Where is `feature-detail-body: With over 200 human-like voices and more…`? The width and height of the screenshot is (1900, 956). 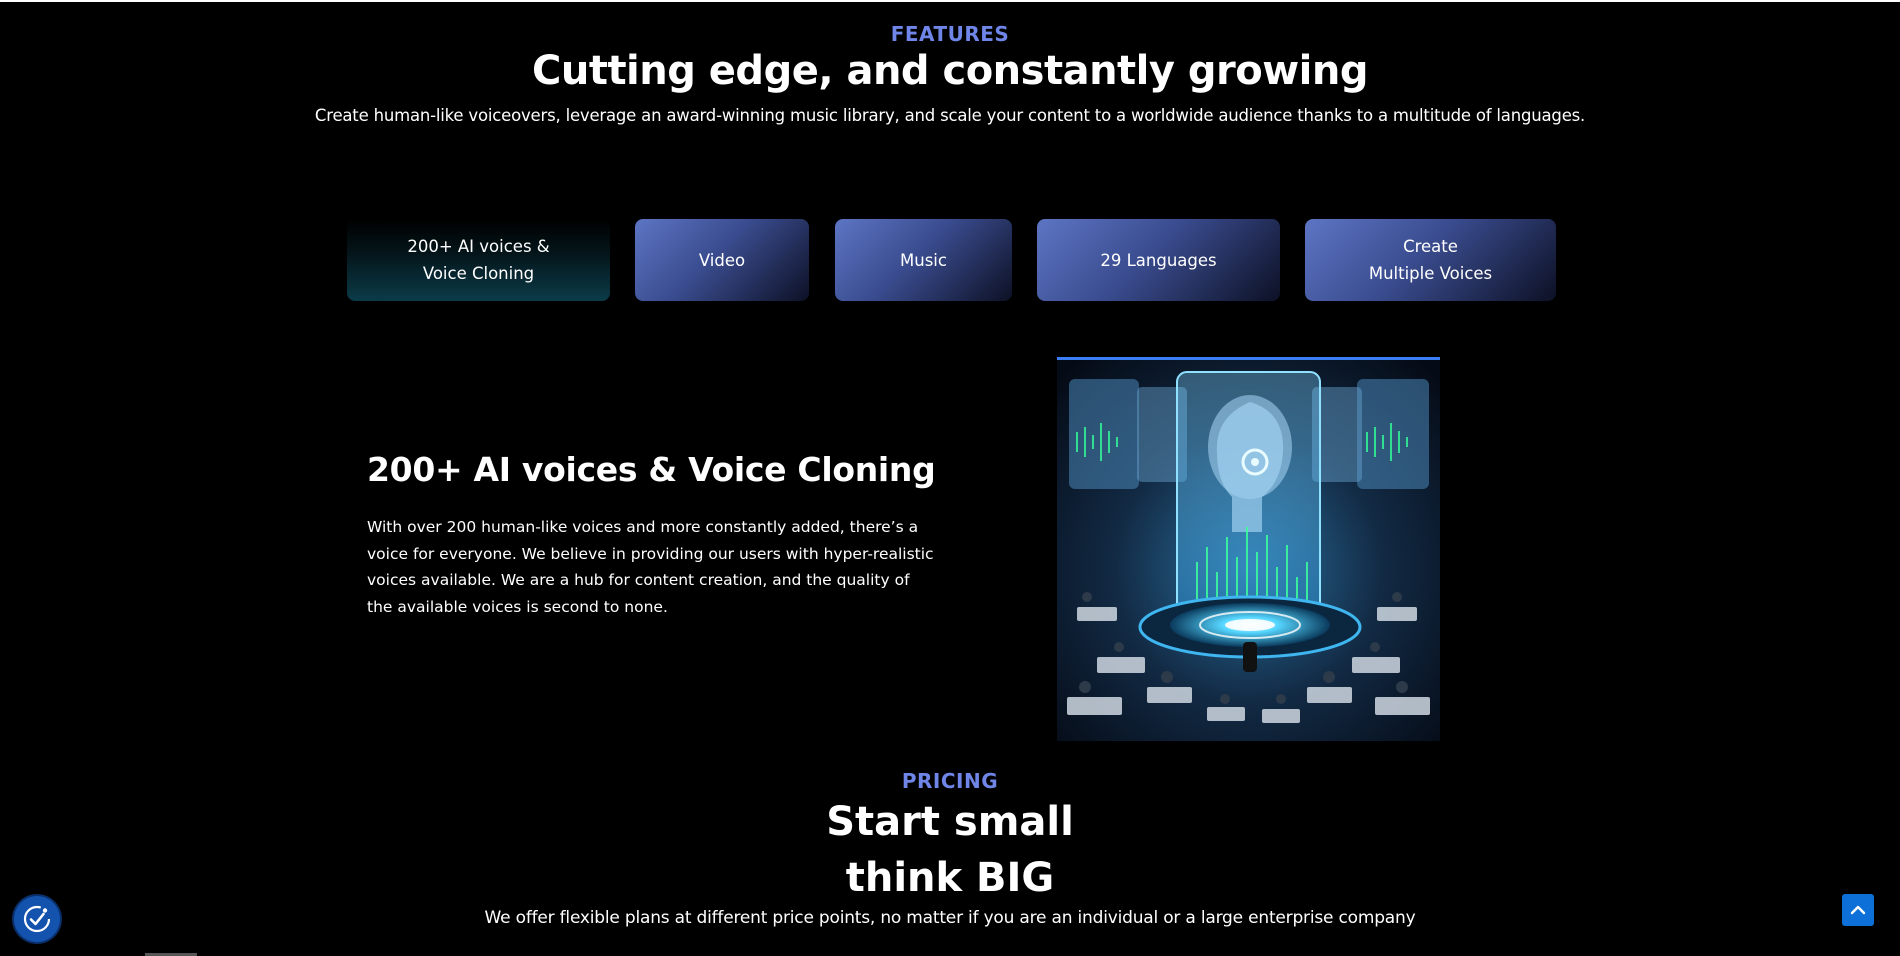 feature-detail-body: With over 200 human-like voices and more… is located at coordinates (650, 567).